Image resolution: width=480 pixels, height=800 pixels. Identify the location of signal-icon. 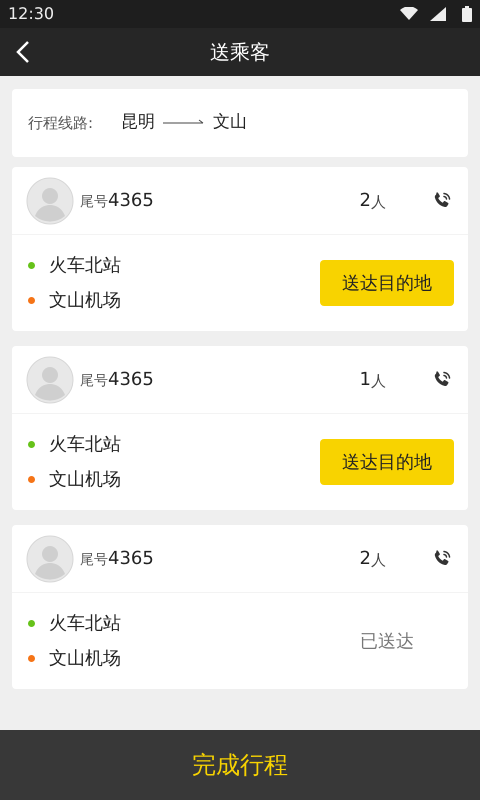
(438, 14).